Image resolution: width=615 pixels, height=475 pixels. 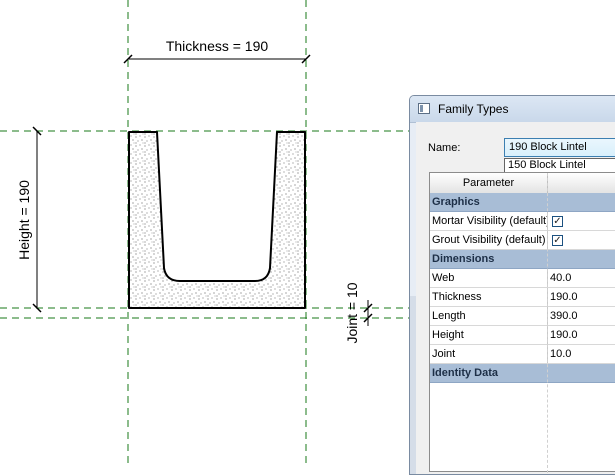 What do you see at coordinates (522, 373) in the screenshot?
I see `group-header-identity-data: Identity Data` at bounding box center [522, 373].